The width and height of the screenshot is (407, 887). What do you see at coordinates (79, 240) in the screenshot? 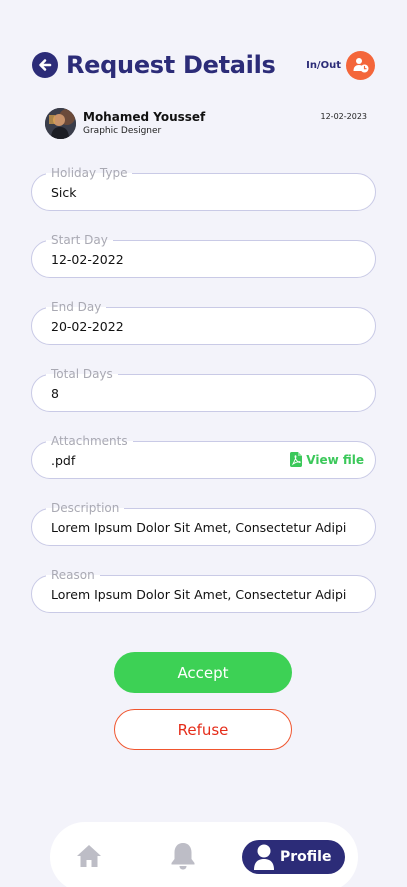
I see `start-day-label: Start Day` at bounding box center [79, 240].